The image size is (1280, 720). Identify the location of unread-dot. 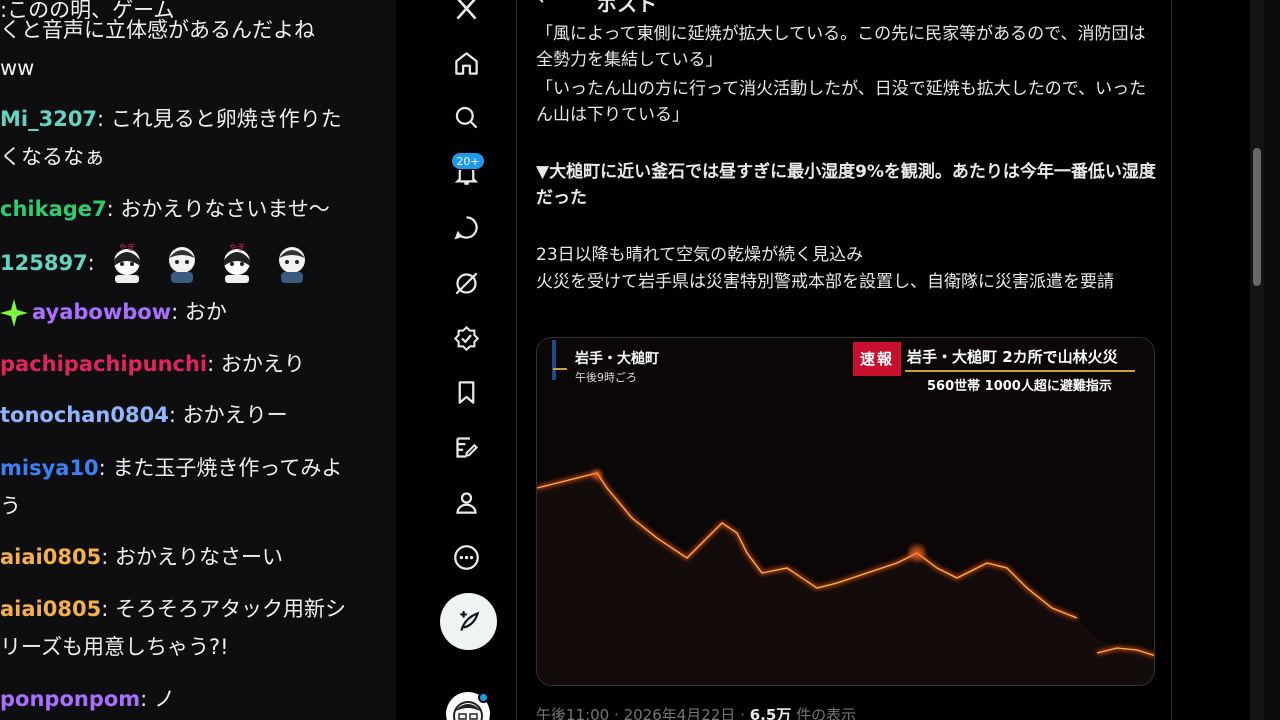
(483, 697).